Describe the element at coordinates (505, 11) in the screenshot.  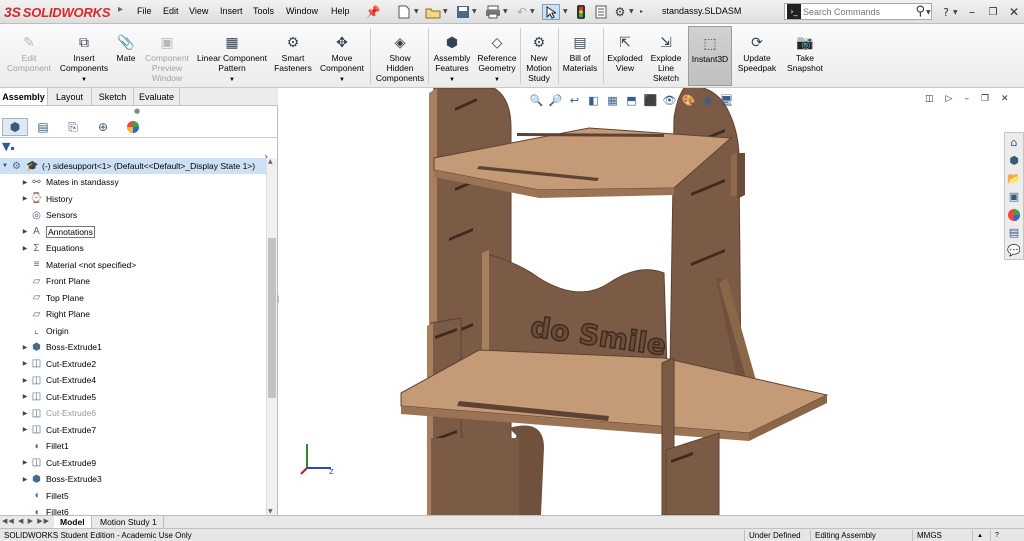
I see `print-dropdown-icon: ▼` at that location.